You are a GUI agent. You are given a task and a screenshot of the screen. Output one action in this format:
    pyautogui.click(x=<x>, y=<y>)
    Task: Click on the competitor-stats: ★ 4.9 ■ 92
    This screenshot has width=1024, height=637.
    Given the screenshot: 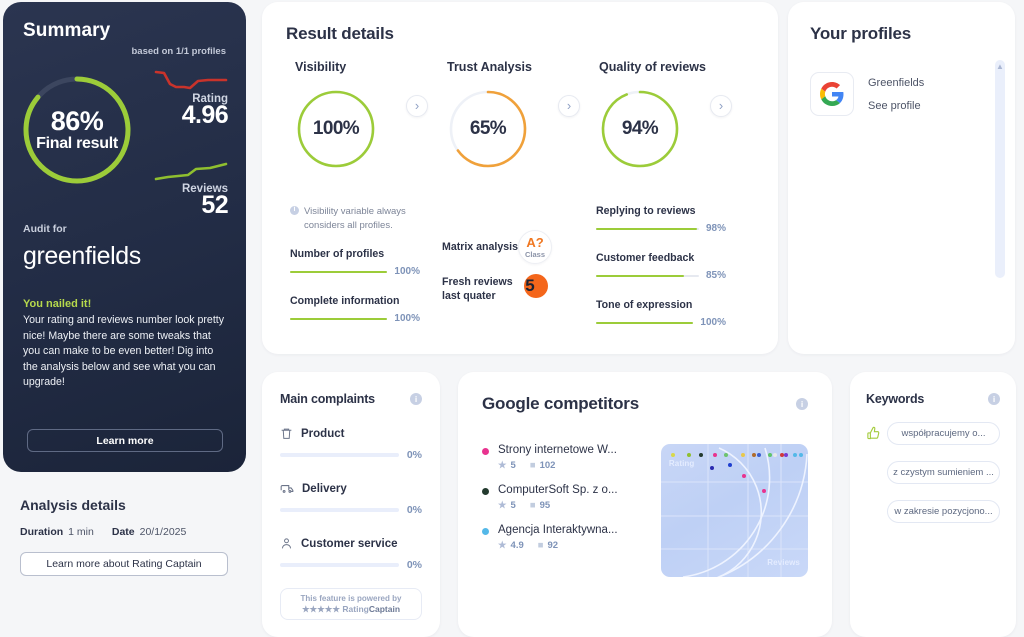 What is the action you would take?
    pyautogui.click(x=558, y=545)
    